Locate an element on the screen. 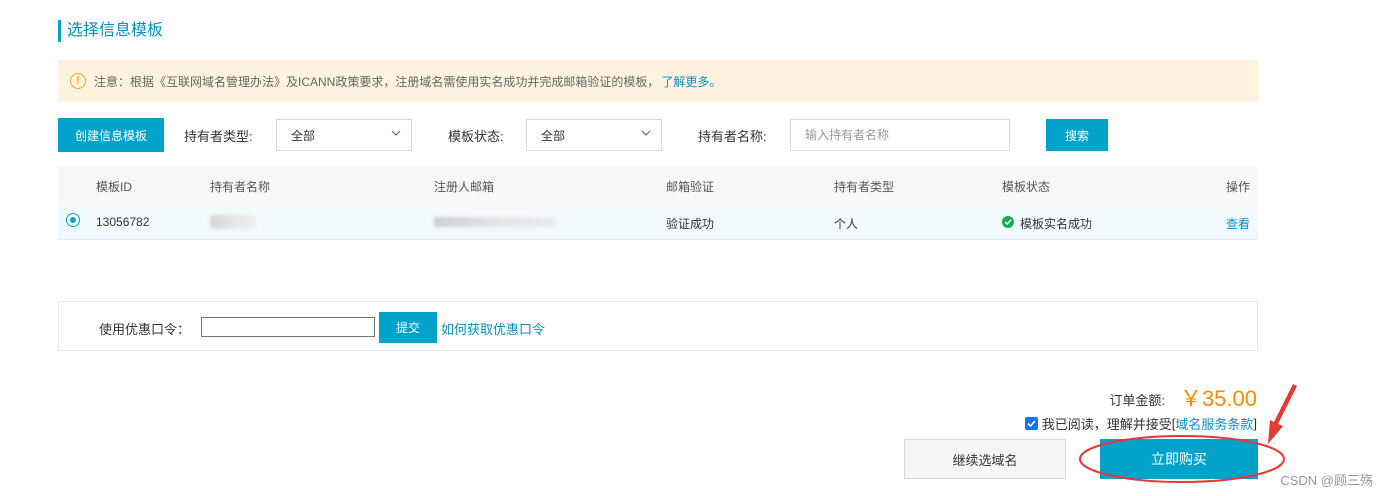 The image size is (1387, 496). column-header: 注册人邮箱 is located at coordinates (464, 187).